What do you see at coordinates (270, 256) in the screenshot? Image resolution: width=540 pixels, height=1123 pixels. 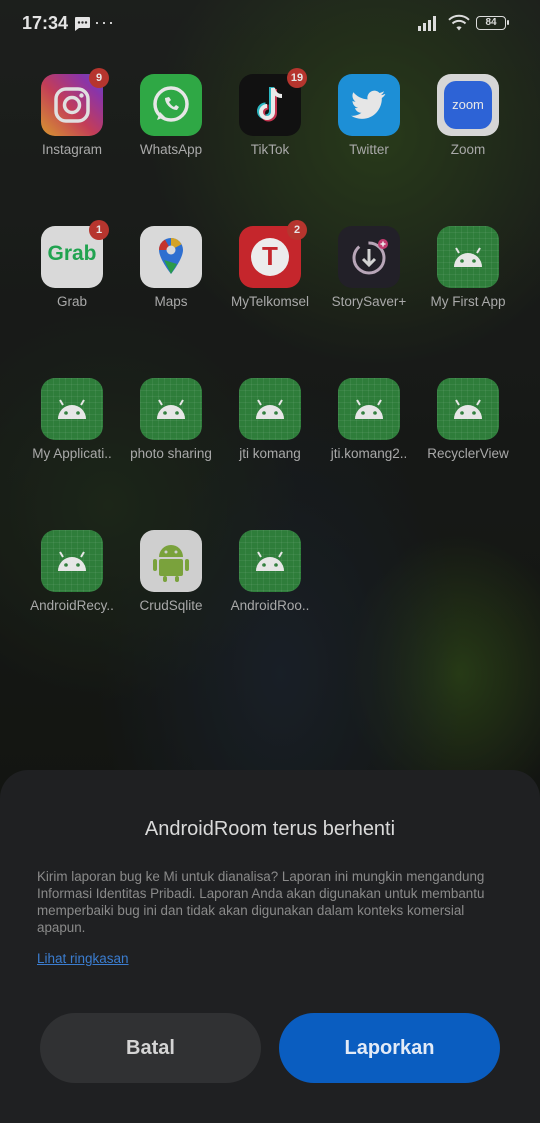 I see `telkomsel-logo-text: T` at bounding box center [270, 256].